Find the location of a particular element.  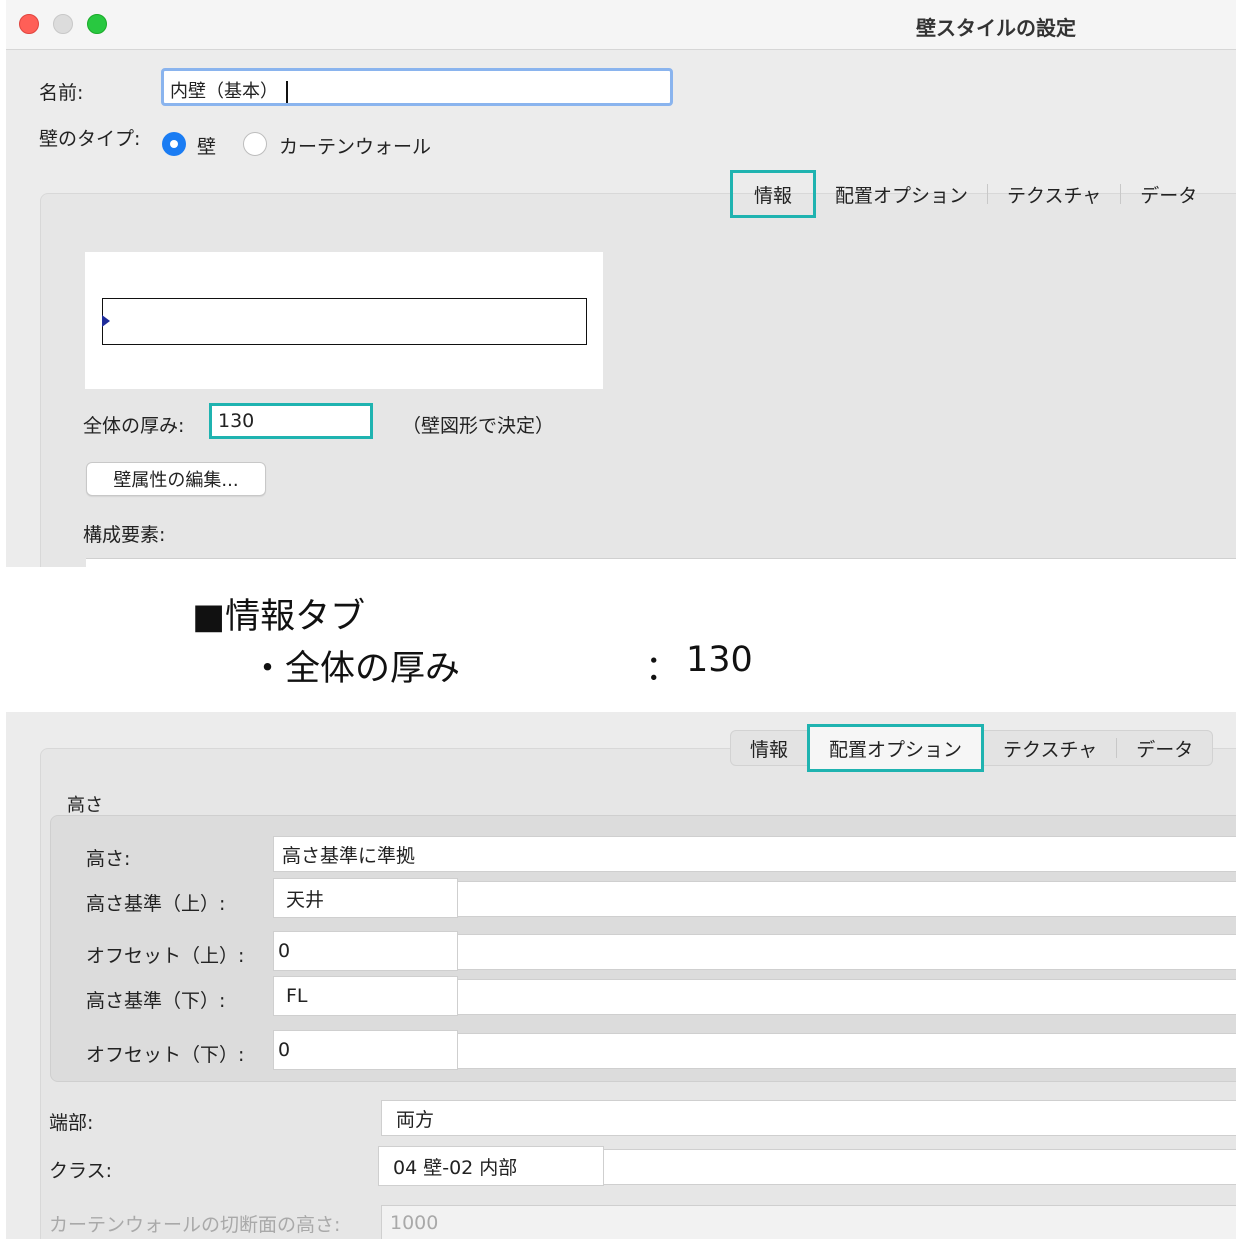

bottom-offset-label: オフセット（下）: is located at coordinates (165, 1055).